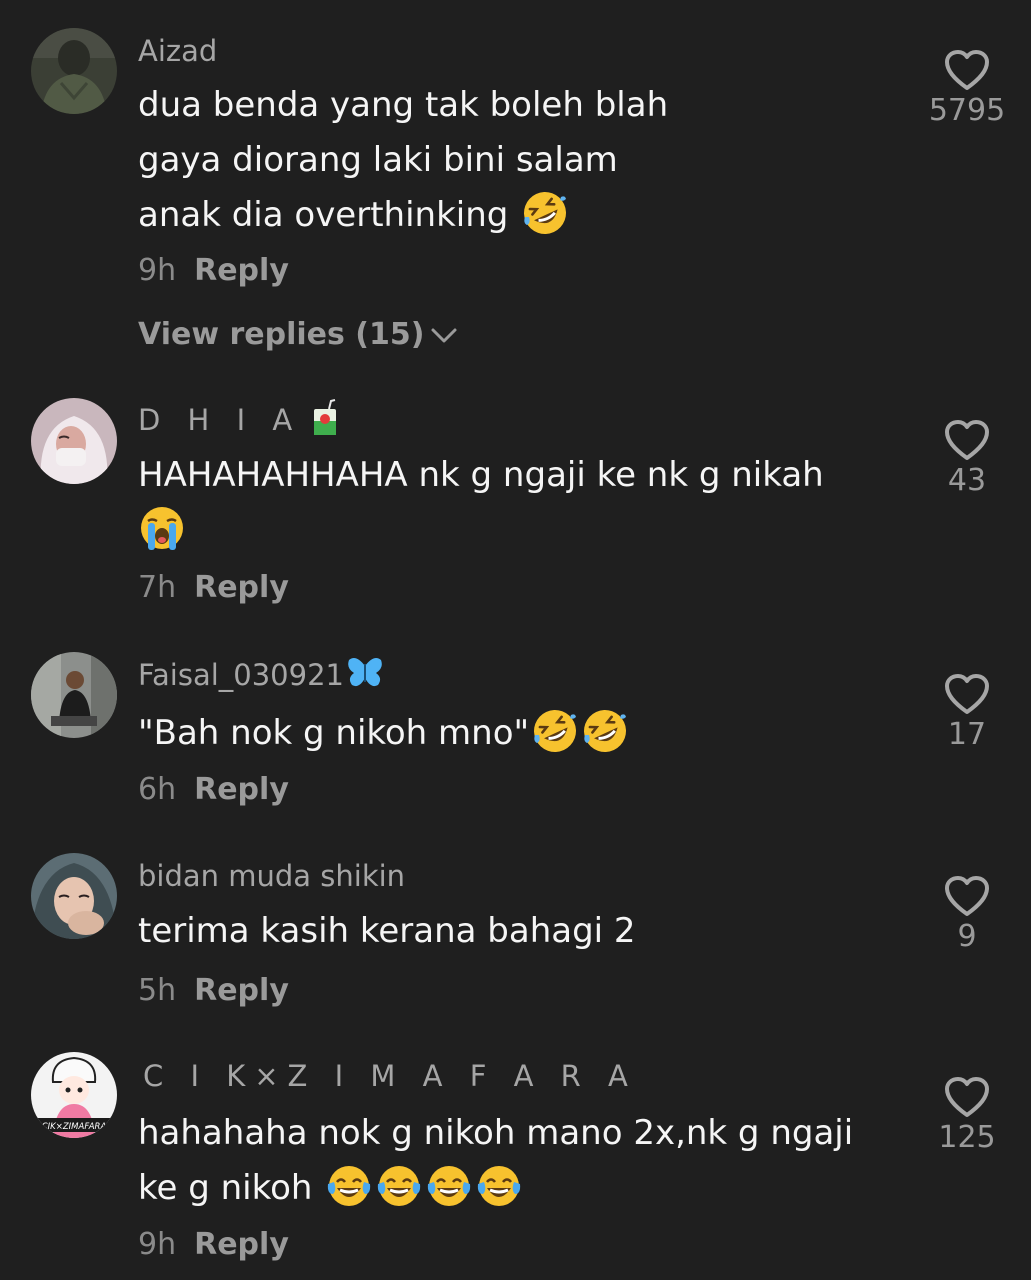 The image size is (1031, 1280). I want to click on butterfly-icon, so click(365, 672).